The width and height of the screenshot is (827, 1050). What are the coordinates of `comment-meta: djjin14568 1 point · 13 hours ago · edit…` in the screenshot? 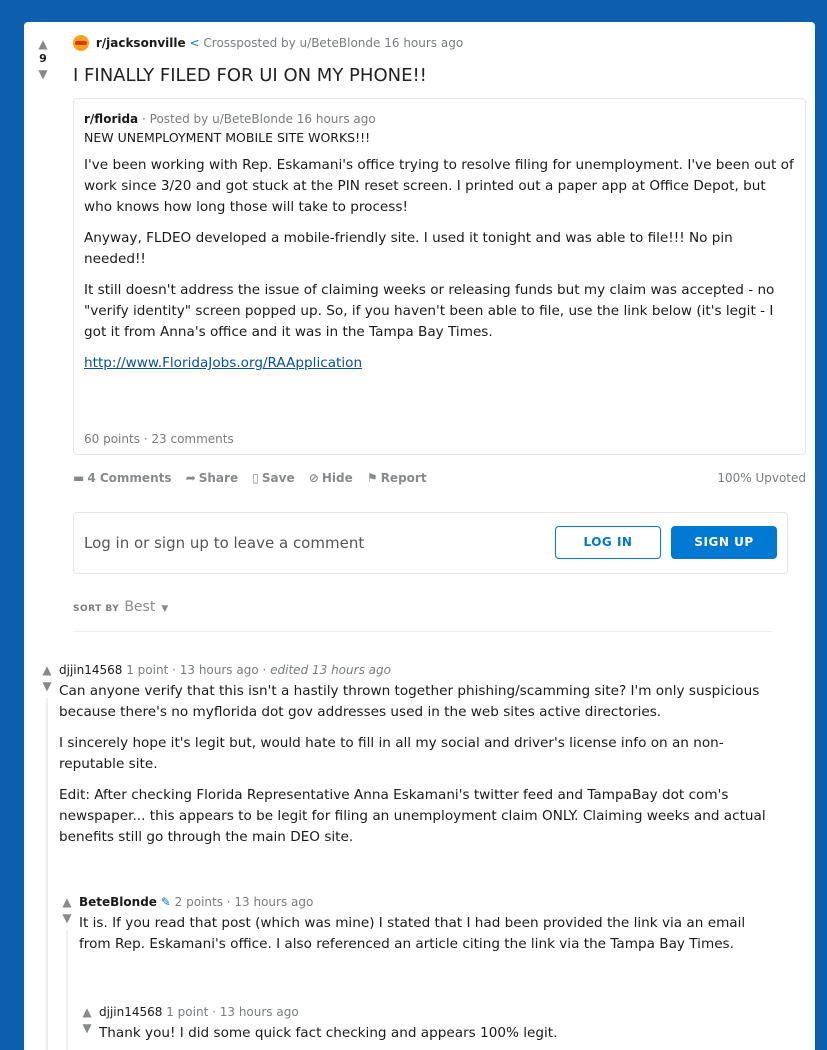 It's located at (415, 670).